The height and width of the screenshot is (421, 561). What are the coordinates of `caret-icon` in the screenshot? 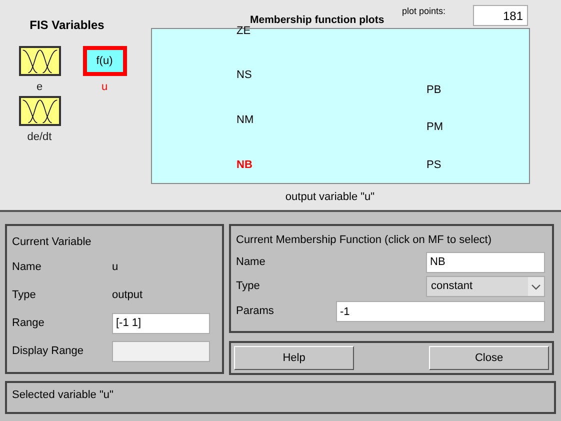 It's located at (536, 286).